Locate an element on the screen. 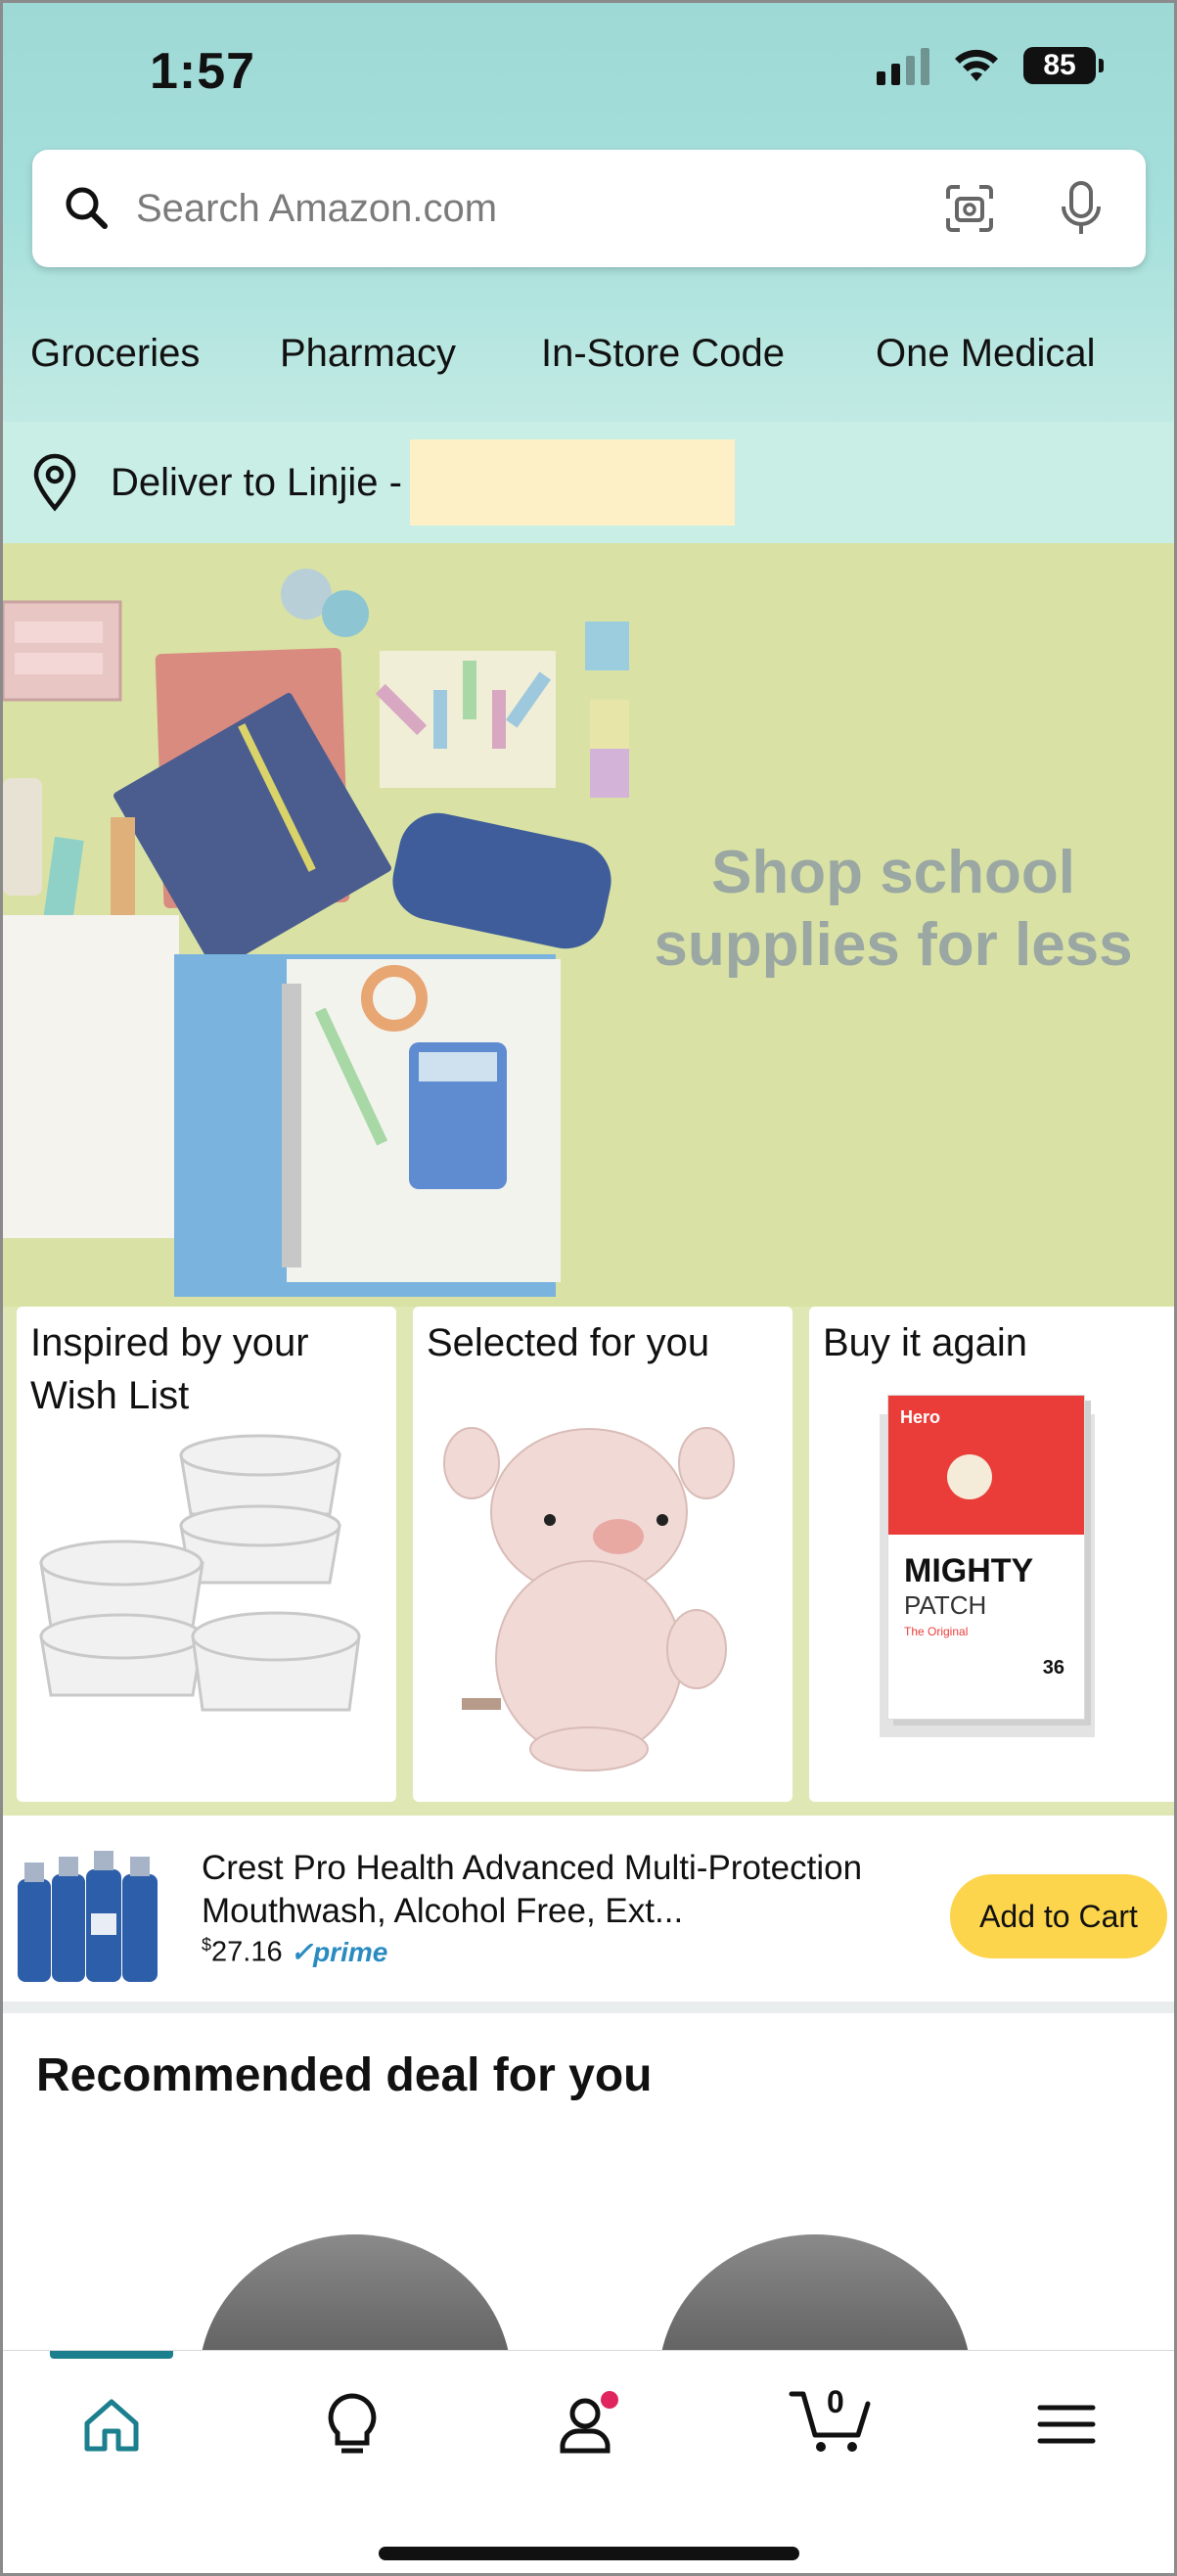  card-wish-list: Inspired by your Wish List is located at coordinates (206, 1555).